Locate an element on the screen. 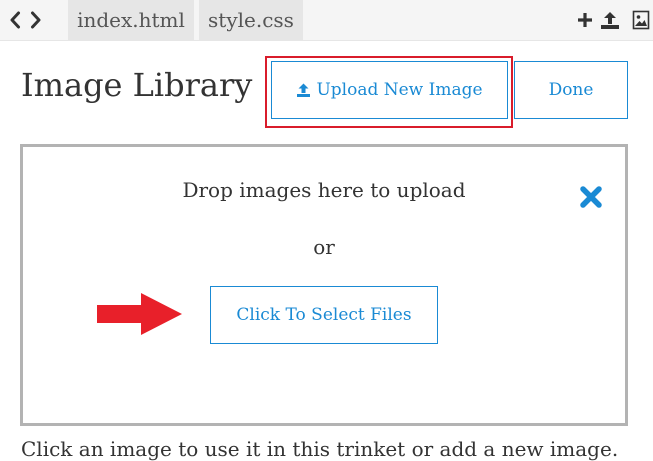 The height and width of the screenshot is (461, 653). select-files-label: Click To Select Files is located at coordinates (324, 315).